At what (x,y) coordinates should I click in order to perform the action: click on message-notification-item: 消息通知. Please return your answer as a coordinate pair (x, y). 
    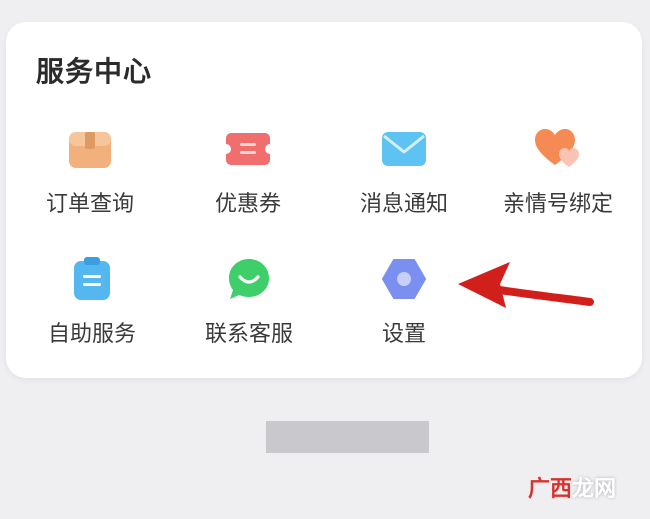
    Looking at the image, I should click on (404, 172).